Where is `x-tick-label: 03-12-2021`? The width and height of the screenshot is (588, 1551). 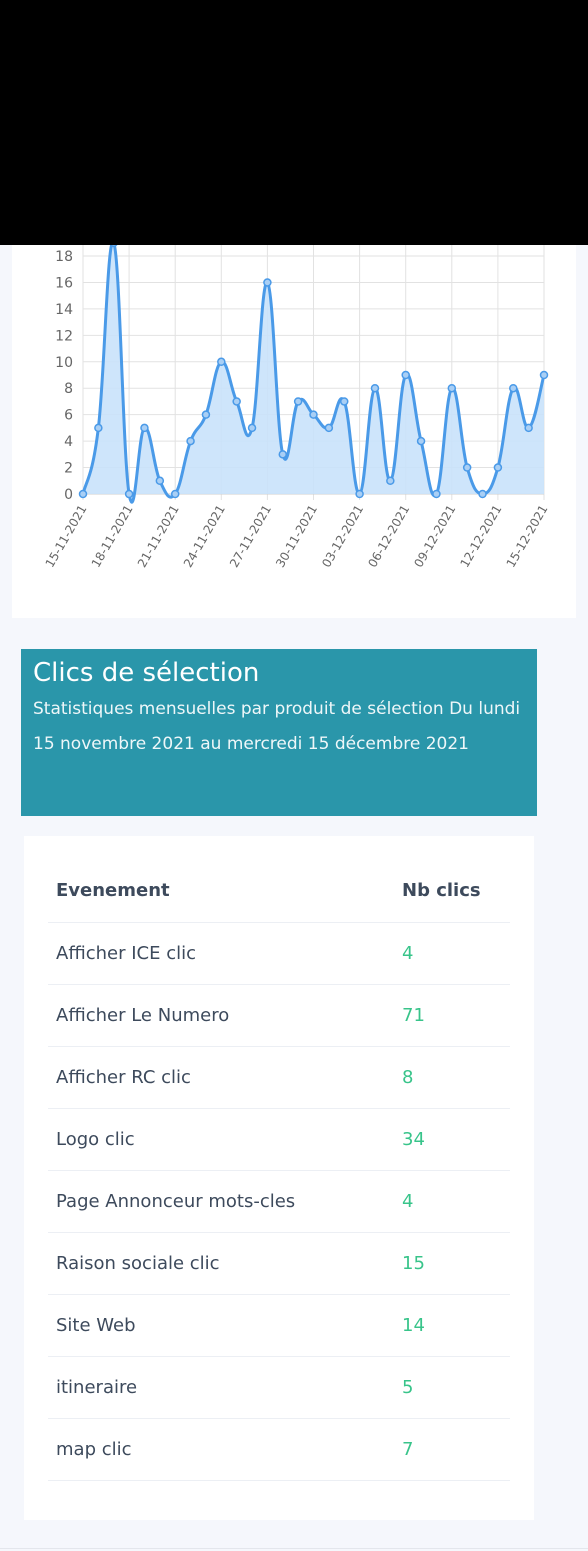
x-tick-label: 03-12-2021 is located at coordinates (342, 536).